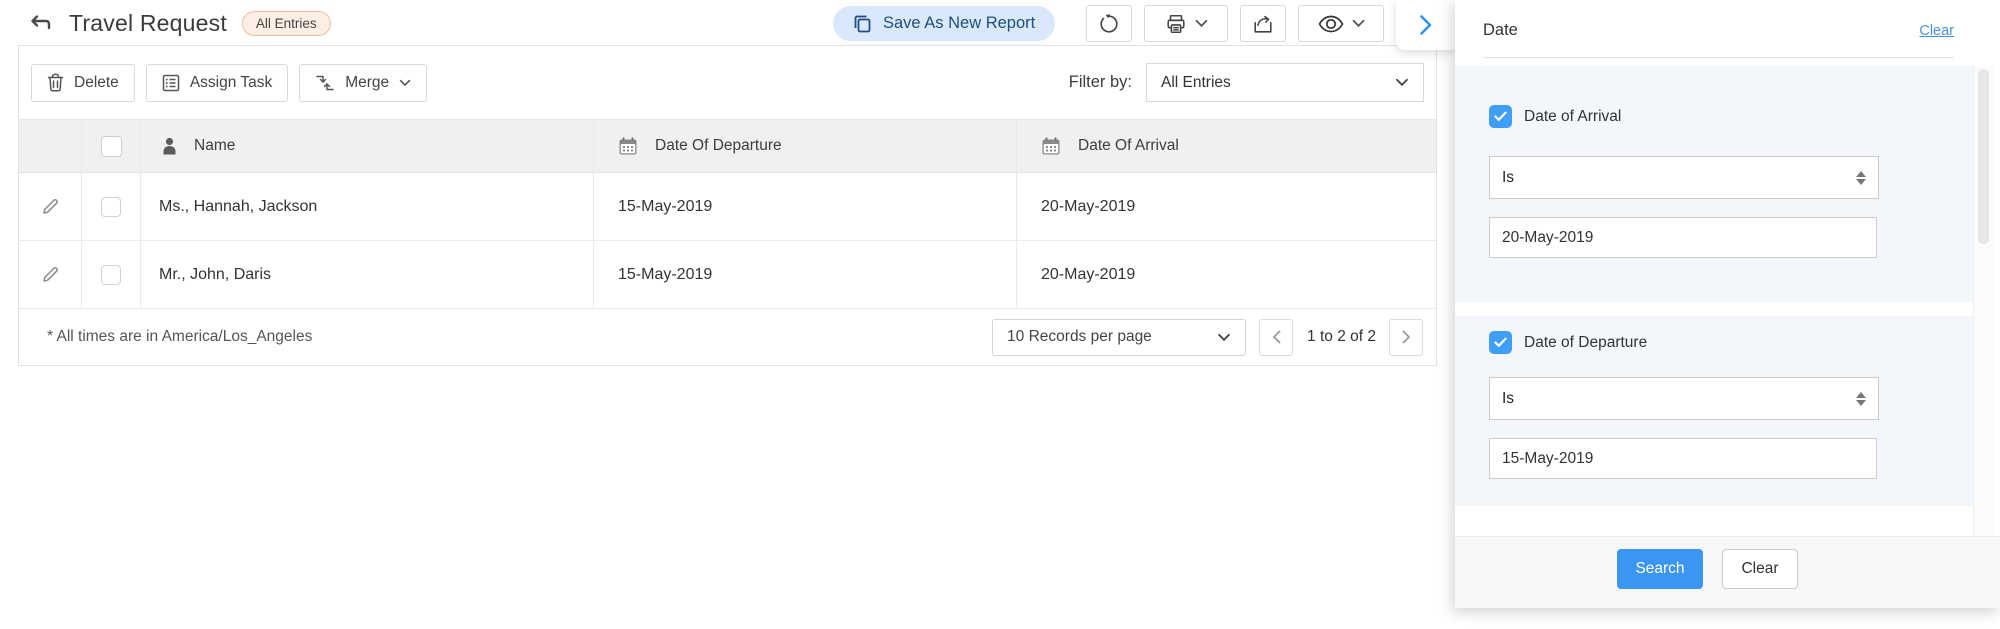 This screenshot has width=2000, height=629. I want to click on table-row: Mr., John, Daris 15-May-2019 20-May-2019, so click(727, 275).